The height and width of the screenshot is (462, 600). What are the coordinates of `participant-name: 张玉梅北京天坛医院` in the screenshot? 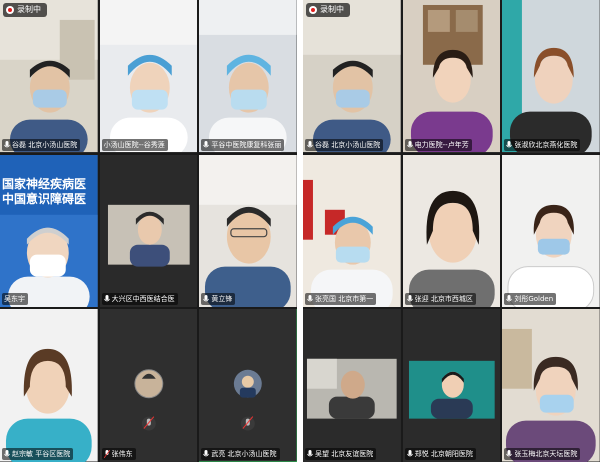 It's located at (546, 454).